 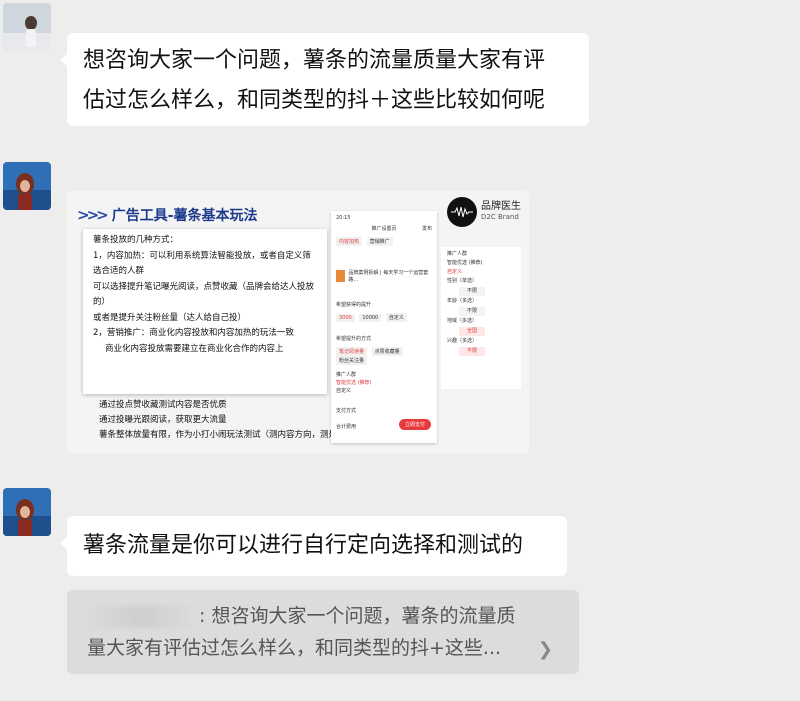 I want to click on logo-name: 品牌医生, so click(x=501, y=206).